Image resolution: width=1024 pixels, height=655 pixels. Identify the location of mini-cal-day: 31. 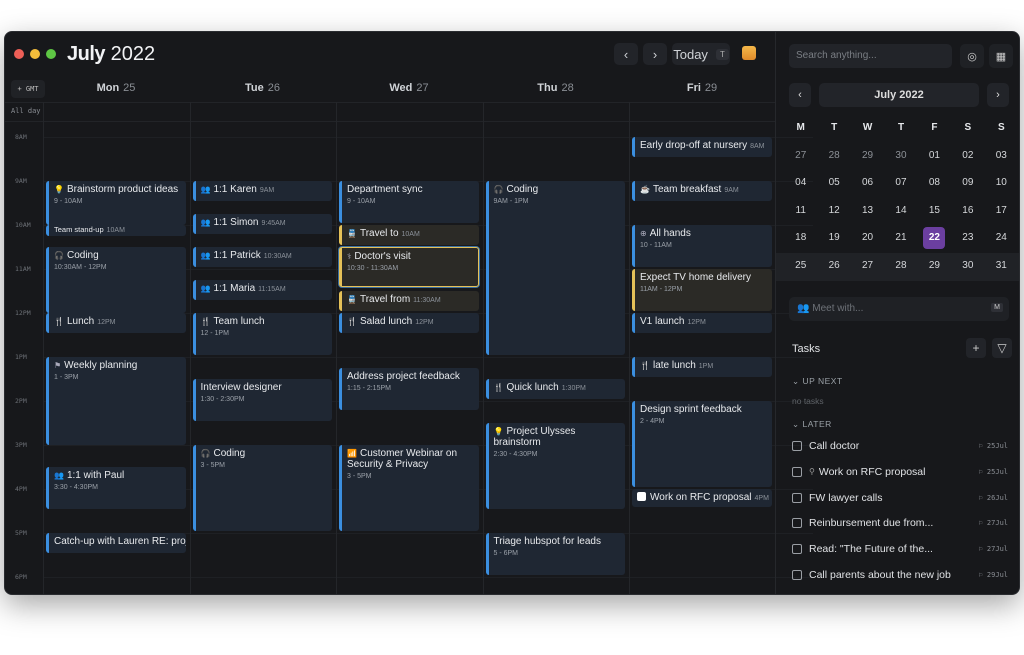
(1001, 266).